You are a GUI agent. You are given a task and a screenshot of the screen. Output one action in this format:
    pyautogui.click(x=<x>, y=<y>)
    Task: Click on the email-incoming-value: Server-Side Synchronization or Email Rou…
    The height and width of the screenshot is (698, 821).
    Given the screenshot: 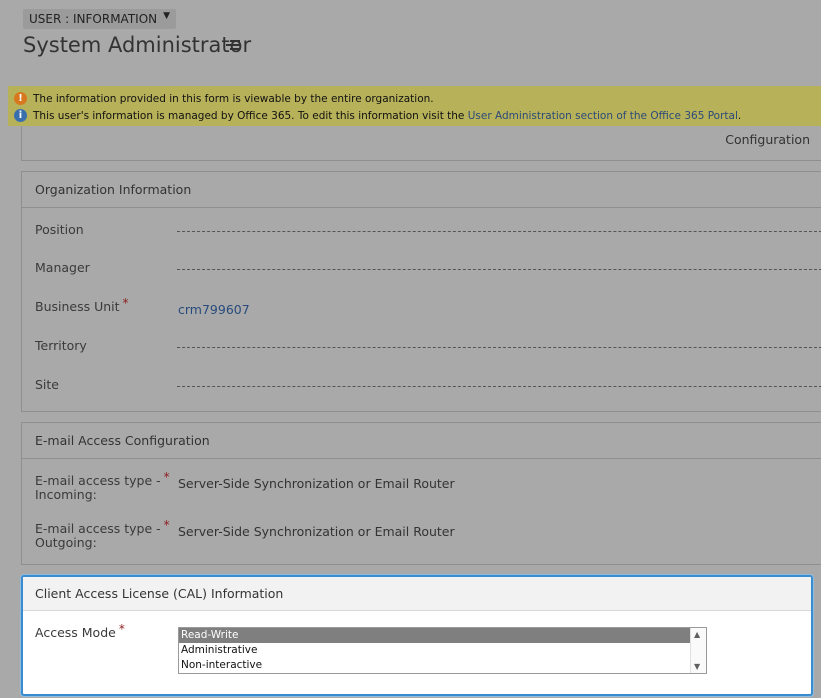 What is the action you would take?
    pyautogui.click(x=316, y=483)
    